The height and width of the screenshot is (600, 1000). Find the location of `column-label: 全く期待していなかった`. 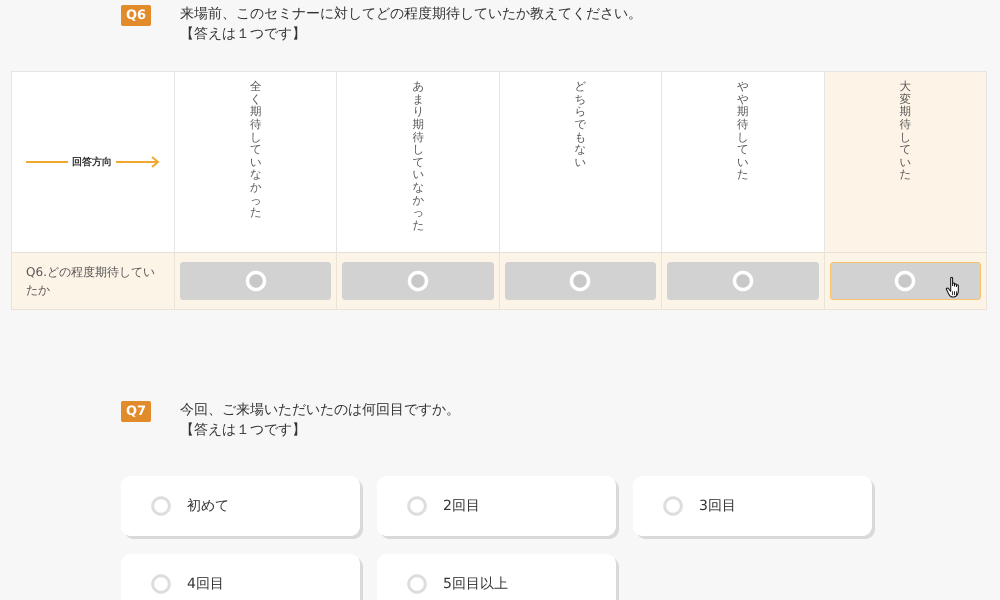

column-label: 全く期待していなかった is located at coordinates (256, 150).